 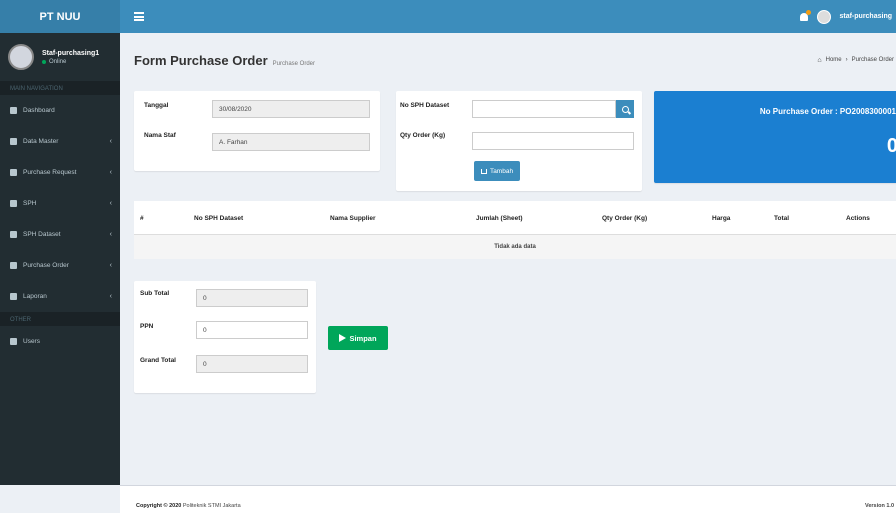 What do you see at coordinates (865, 16) in the screenshot?
I see `nav-user-name: staf-purchasing` at bounding box center [865, 16].